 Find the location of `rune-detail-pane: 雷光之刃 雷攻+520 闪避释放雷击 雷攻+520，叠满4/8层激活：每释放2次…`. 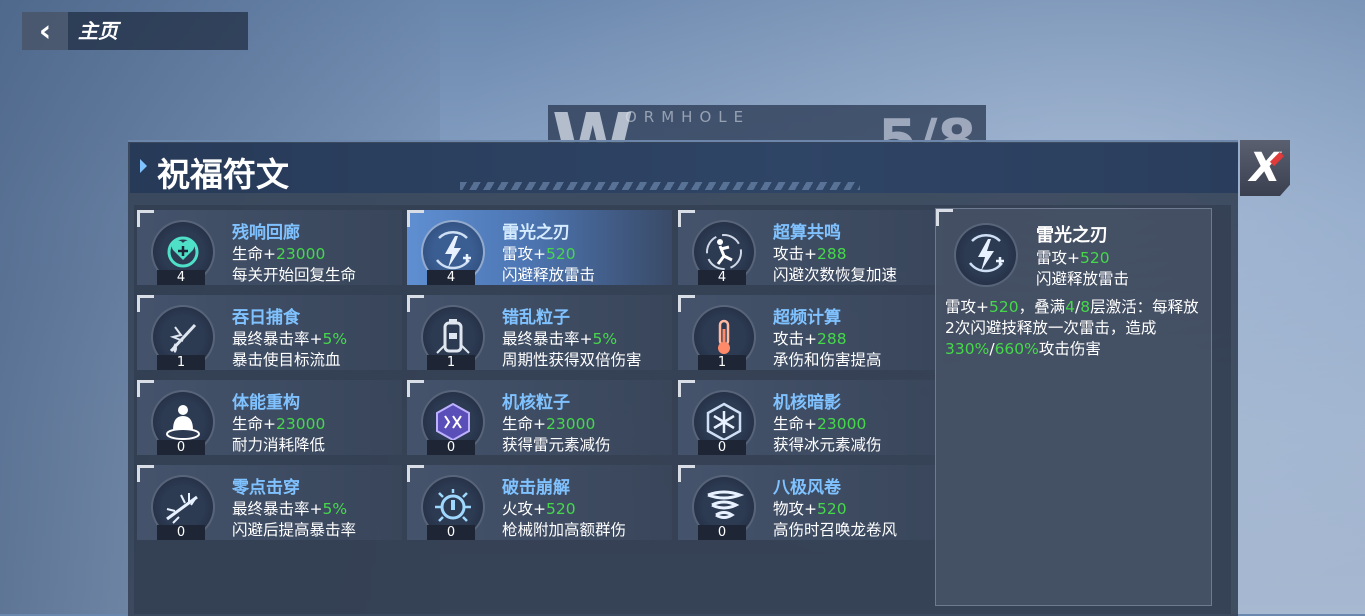

rune-detail-pane: 雷光之刃 雷攻+520 闪避释放雷击 雷攻+520，叠满4/8层激活：每释放2次… is located at coordinates (1073, 407).